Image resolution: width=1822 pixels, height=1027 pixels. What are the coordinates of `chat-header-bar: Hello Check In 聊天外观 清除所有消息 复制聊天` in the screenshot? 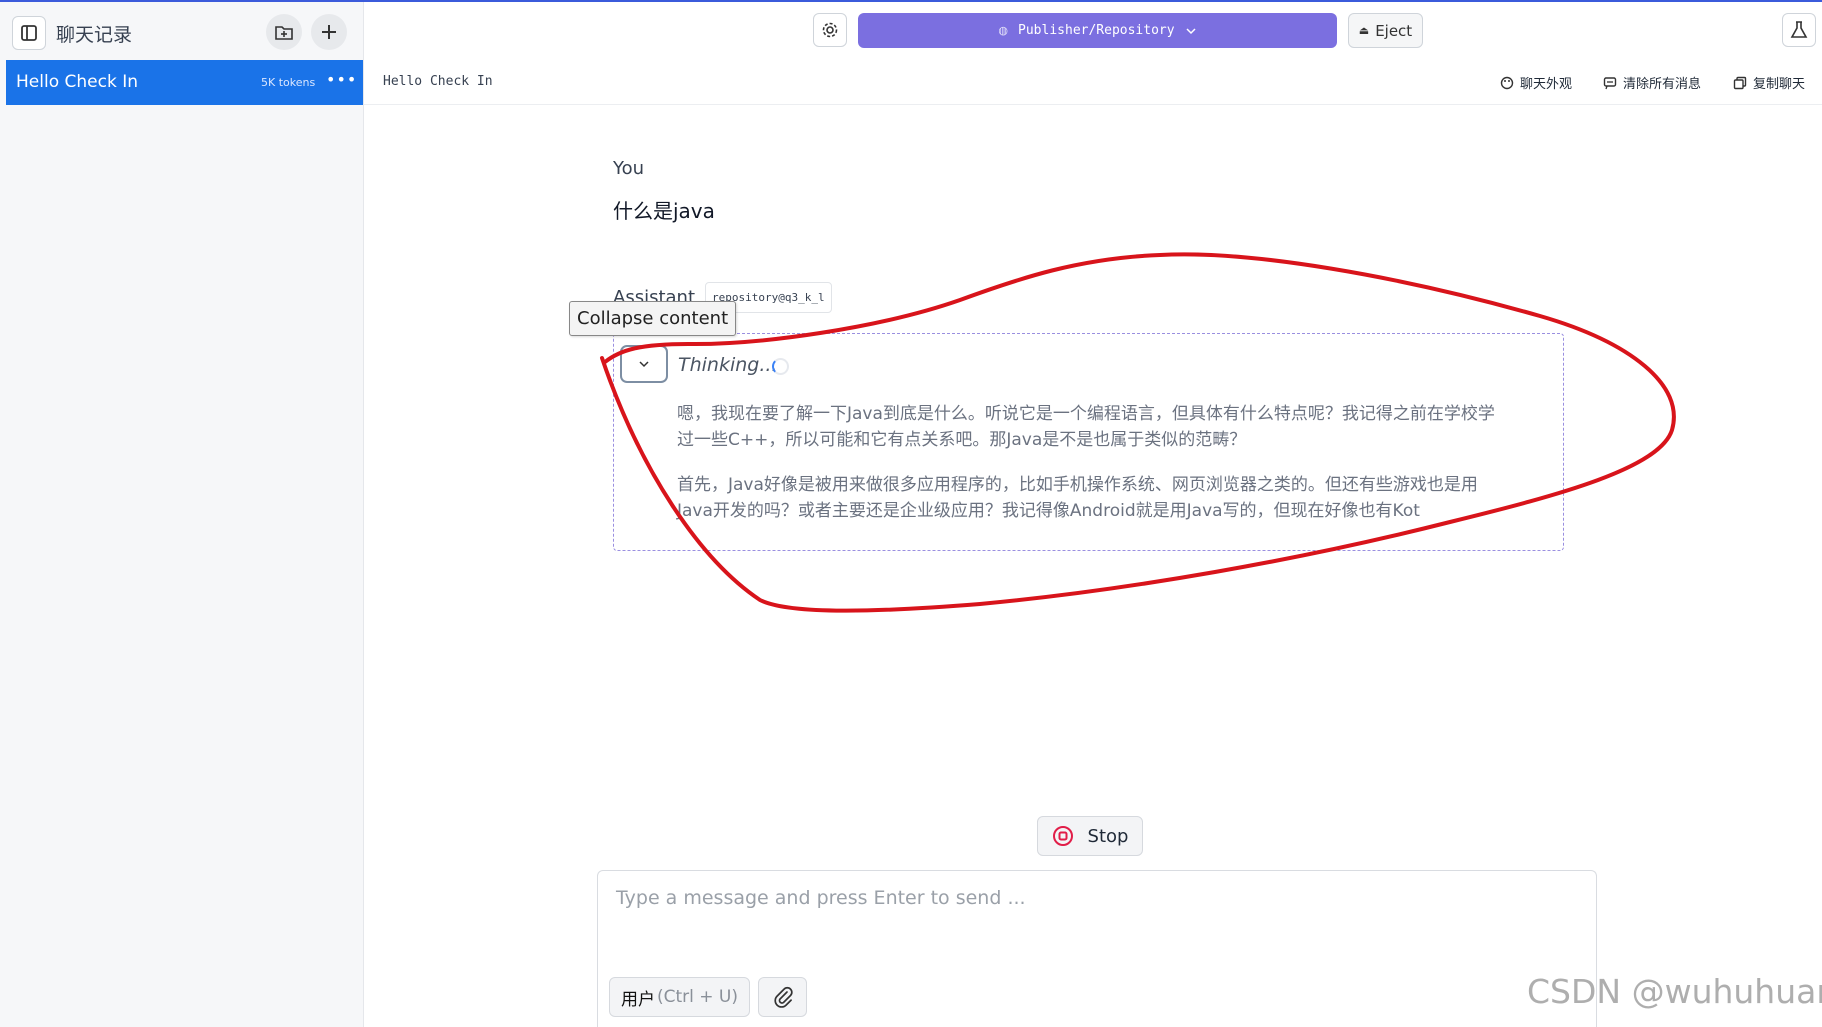 It's located at (1093, 82).